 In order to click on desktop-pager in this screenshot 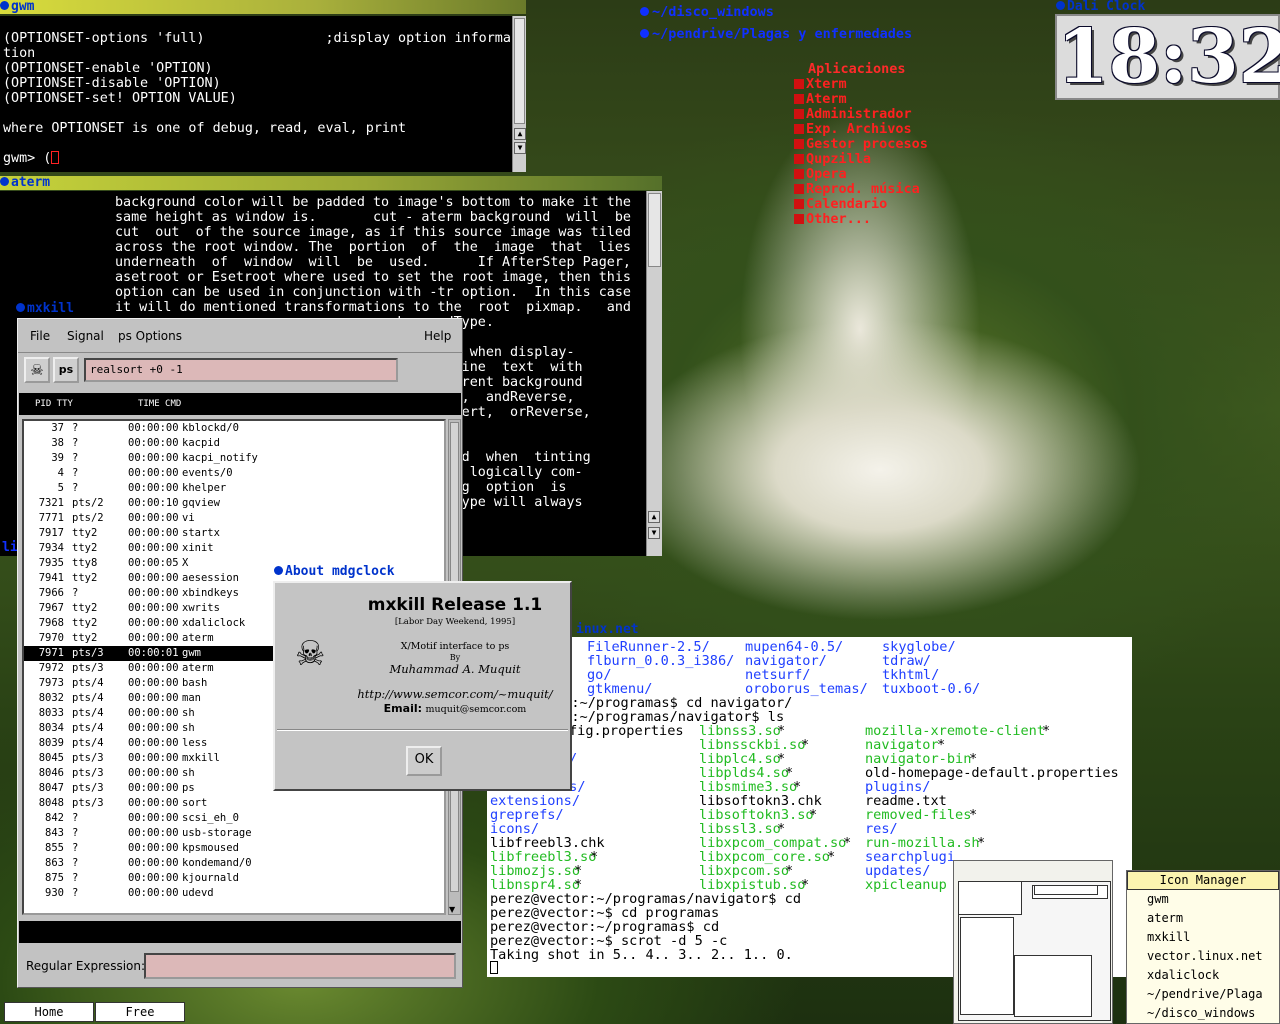, I will do `click(1033, 942)`.